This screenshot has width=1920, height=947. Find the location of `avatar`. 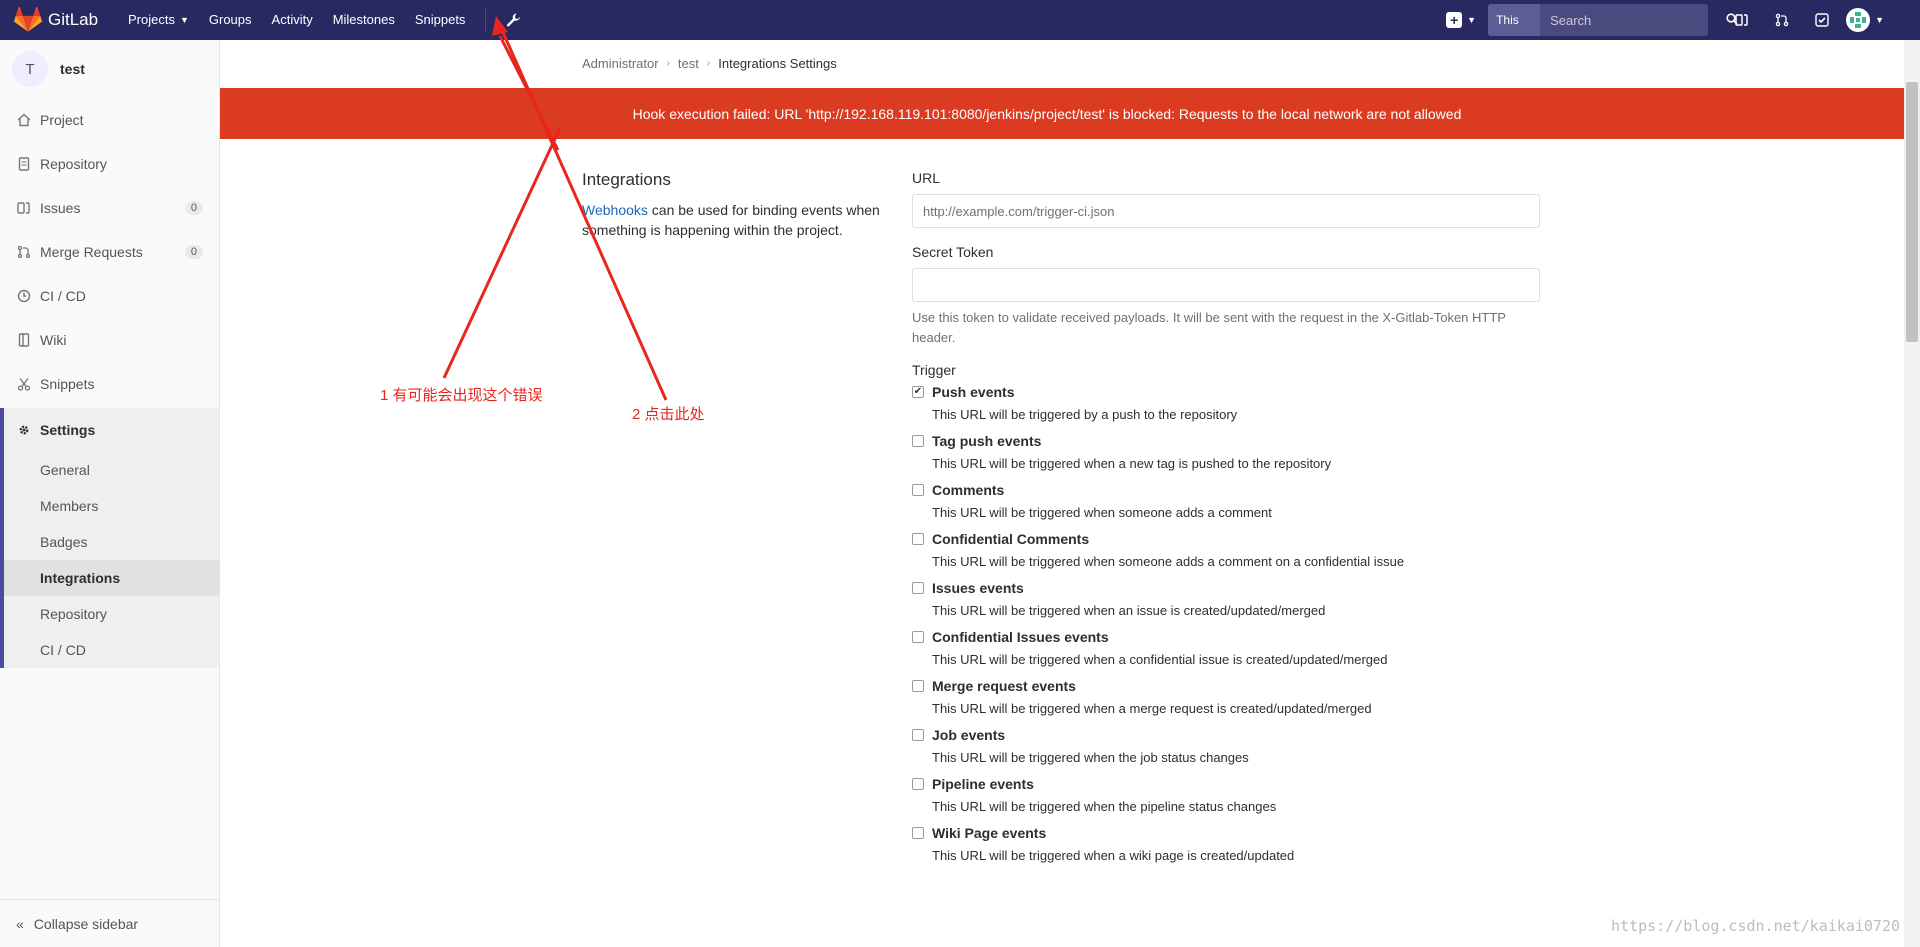

avatar is located at coordinates (1858, 20).